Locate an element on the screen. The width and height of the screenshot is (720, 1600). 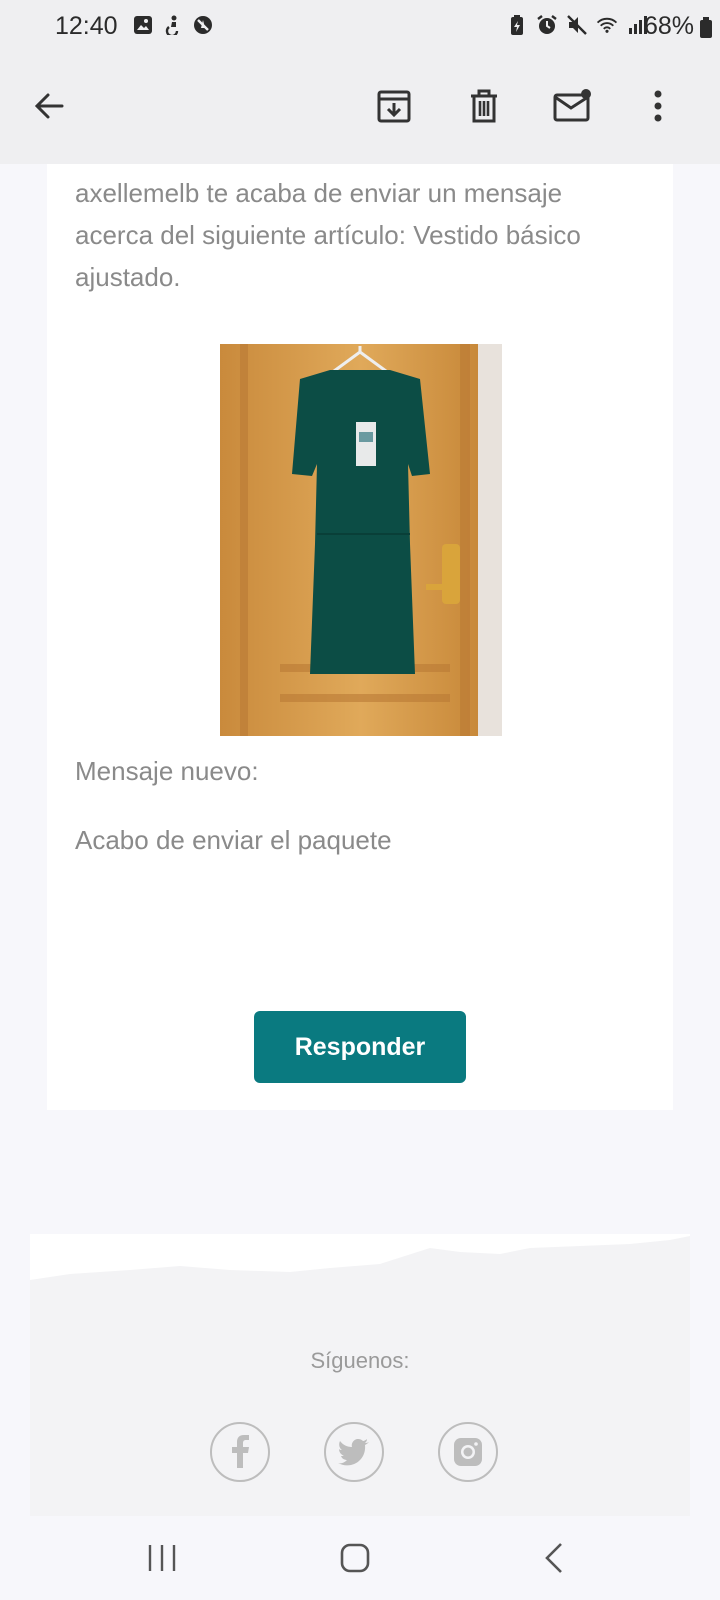
recents-button is located at coordinates (162, 1558).